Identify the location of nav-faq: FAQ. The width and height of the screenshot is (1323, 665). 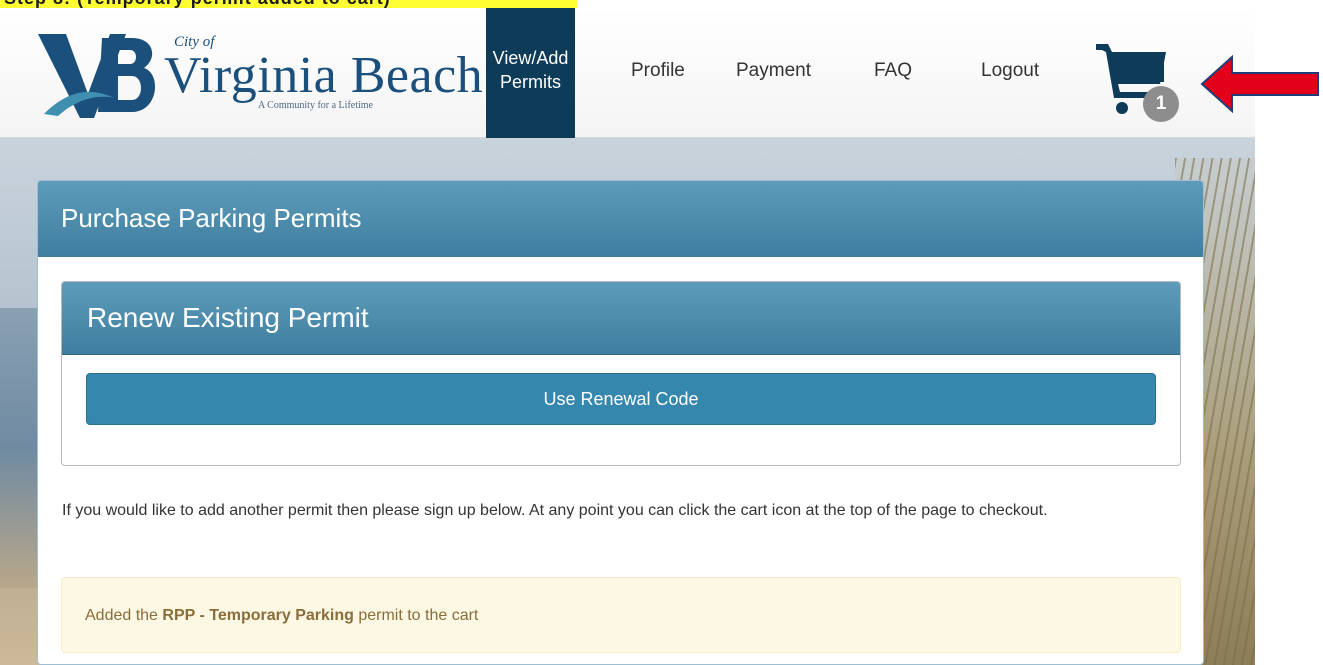
(893, 71).